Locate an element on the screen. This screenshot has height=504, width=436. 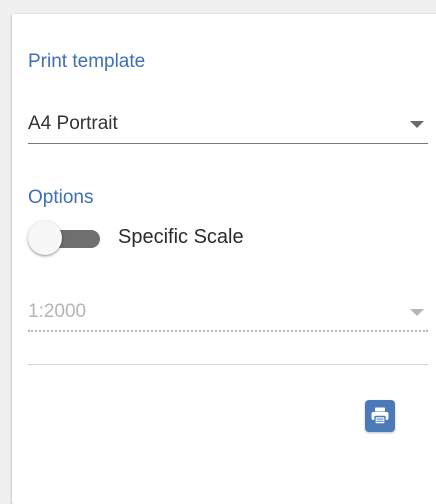
specific-scale-row: Specific Scale is located at coordinates (228, 238).